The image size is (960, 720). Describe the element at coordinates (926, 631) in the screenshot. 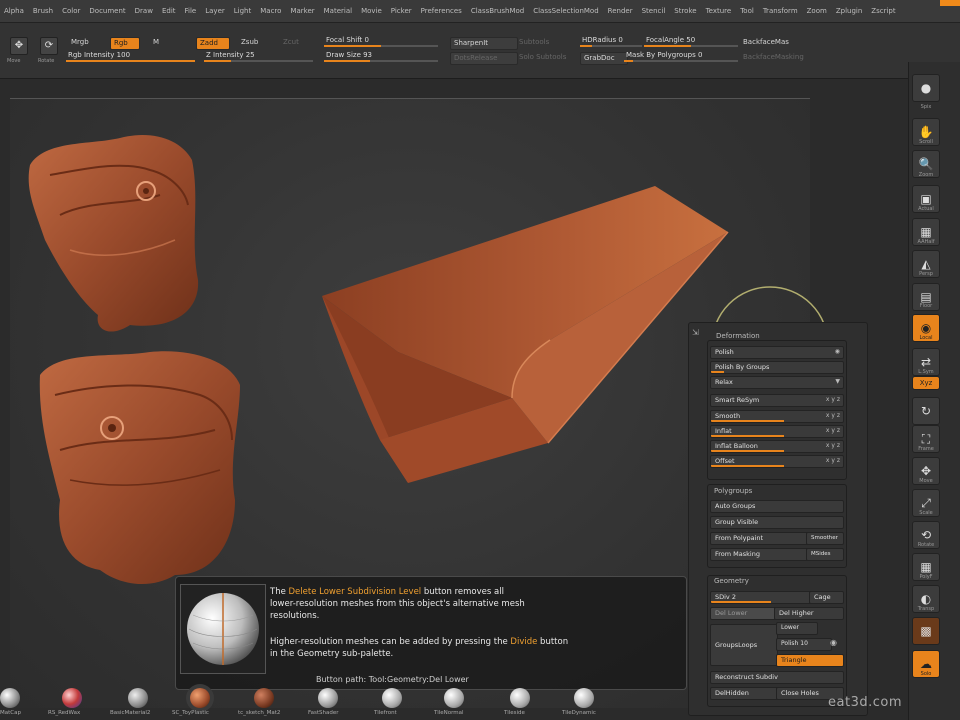

I see `ghost-icon: ▩` at that location.